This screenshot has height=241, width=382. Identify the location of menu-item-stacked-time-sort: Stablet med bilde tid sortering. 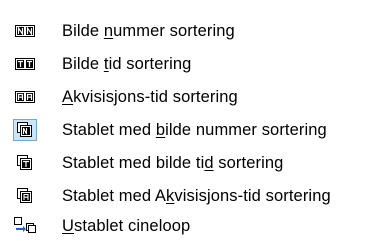
(191, 163).